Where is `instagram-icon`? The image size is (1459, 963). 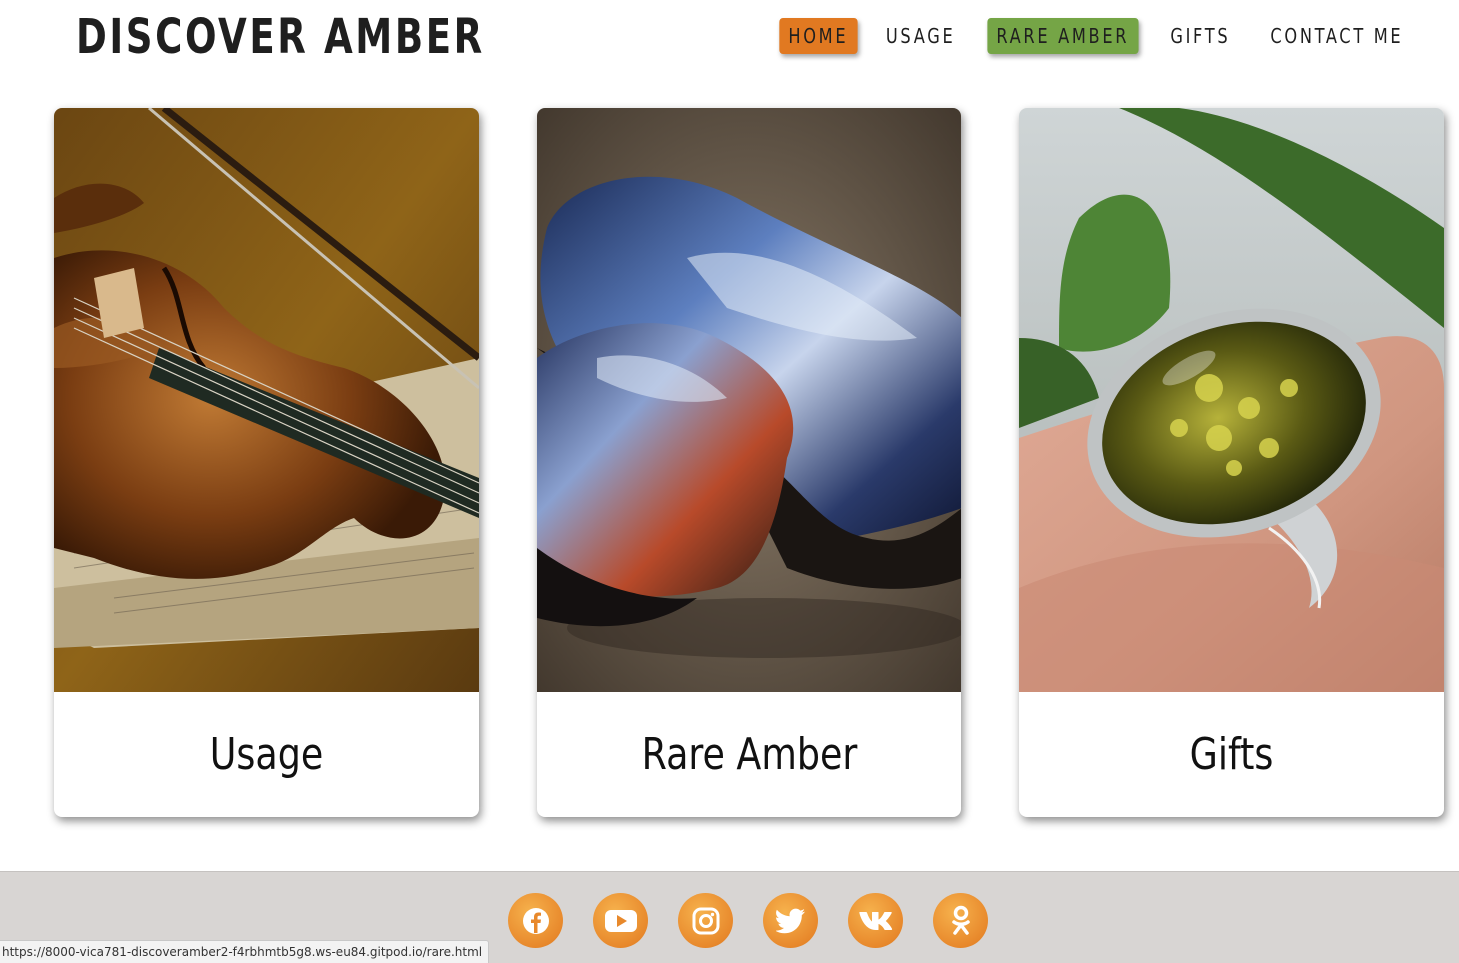
instagram-icon is located at coordinates (705, 920).